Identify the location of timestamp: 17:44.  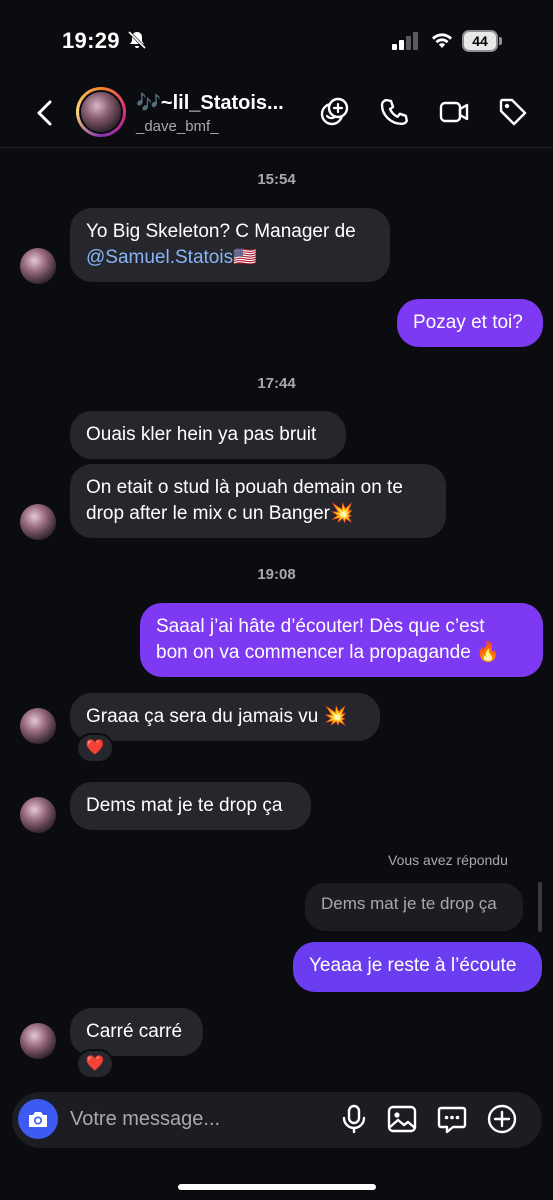
(276, 383).